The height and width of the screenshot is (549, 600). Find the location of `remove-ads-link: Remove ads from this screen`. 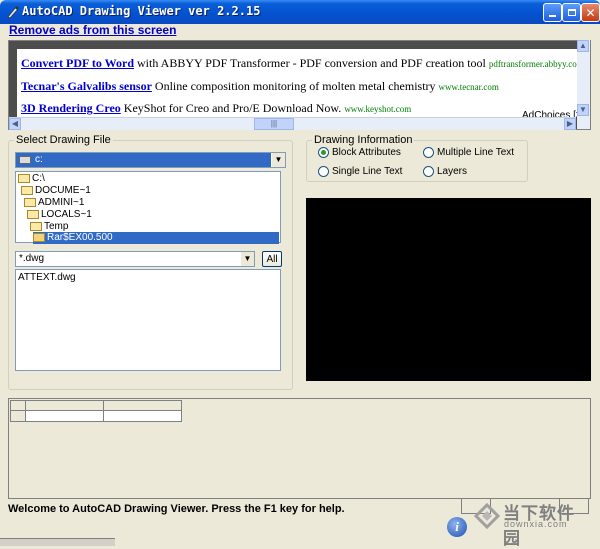

remove-ads-link: Remove ads from this screen is located at coordinates (92, 30).